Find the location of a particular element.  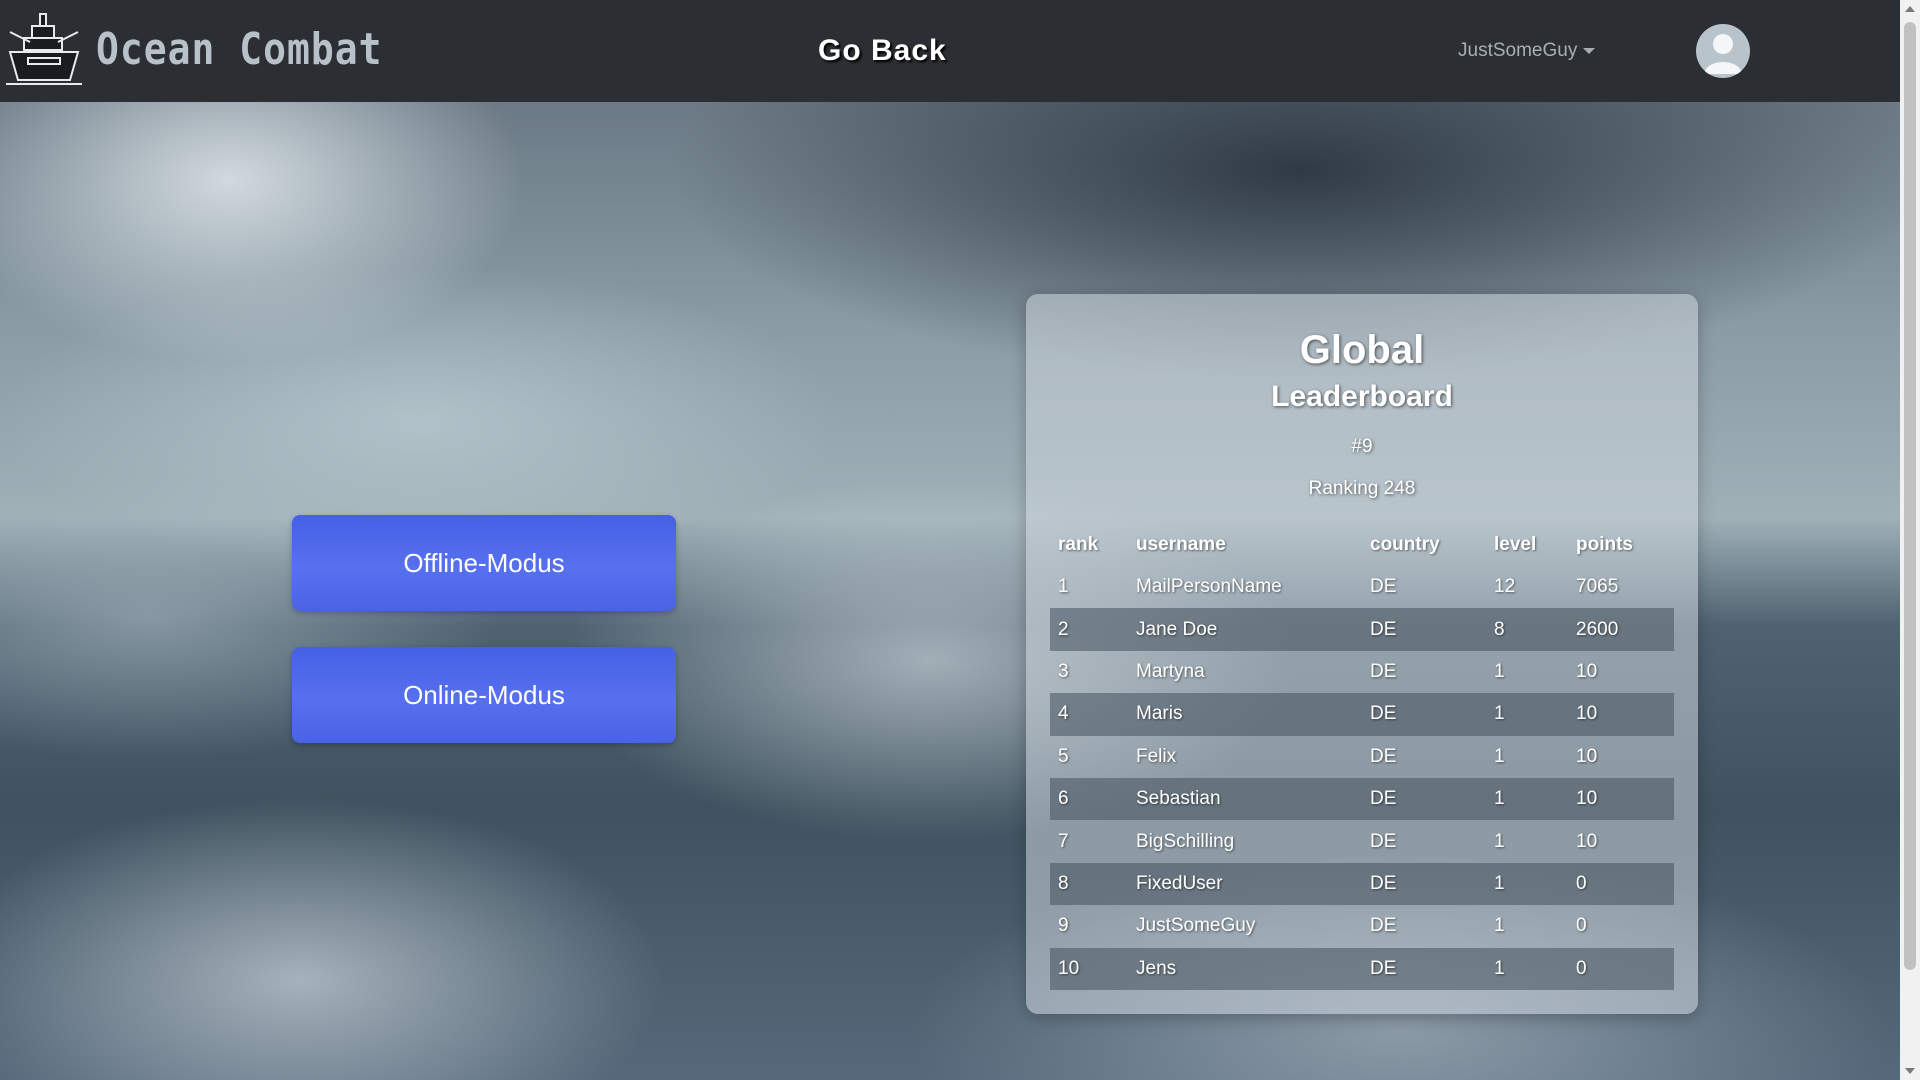

cell-rank: 9 is located at coordinates (1063, 926).